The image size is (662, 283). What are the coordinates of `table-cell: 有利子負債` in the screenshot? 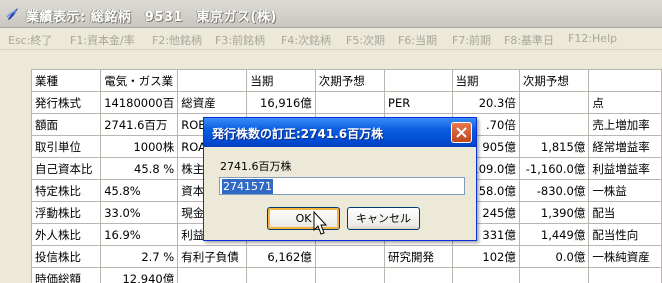 It's located at (212, 256).